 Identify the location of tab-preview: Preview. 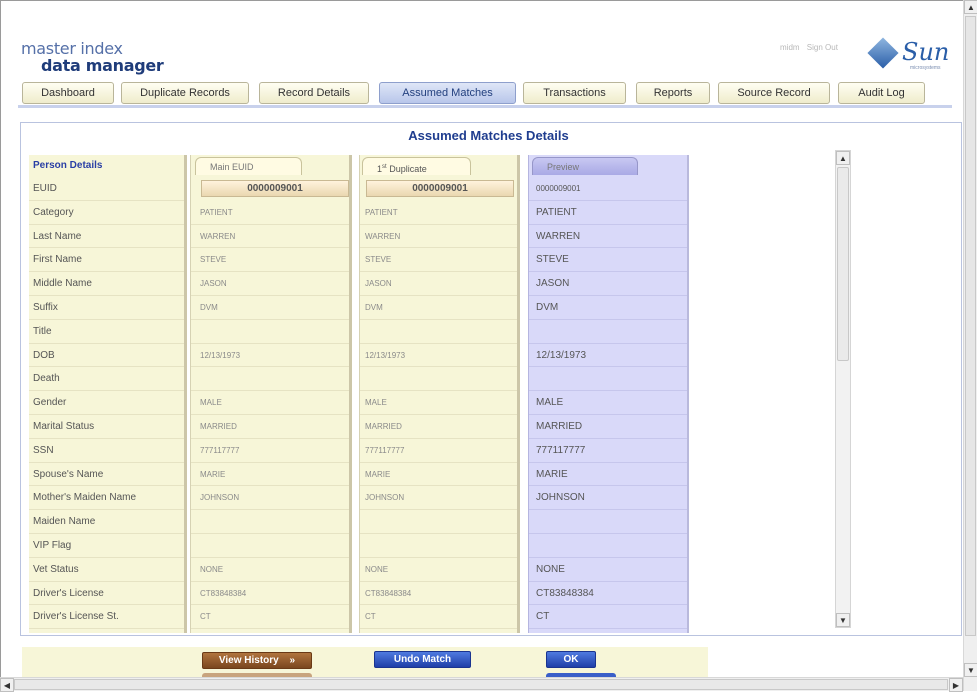
(585, 166).